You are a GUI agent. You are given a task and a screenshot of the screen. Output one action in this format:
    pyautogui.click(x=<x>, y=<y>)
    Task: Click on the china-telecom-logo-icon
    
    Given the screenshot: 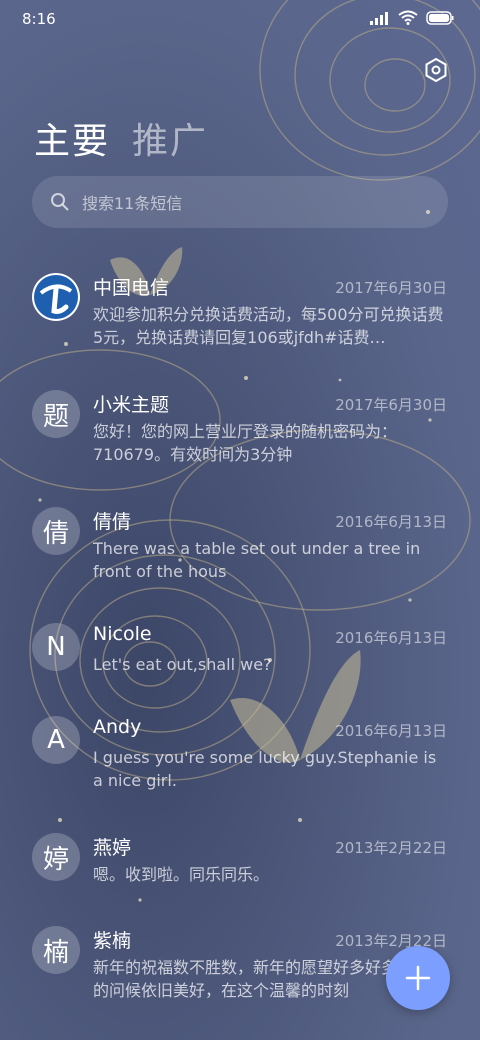 What is the action you would take?
    pyautogui.click(x=56, y=297)
    